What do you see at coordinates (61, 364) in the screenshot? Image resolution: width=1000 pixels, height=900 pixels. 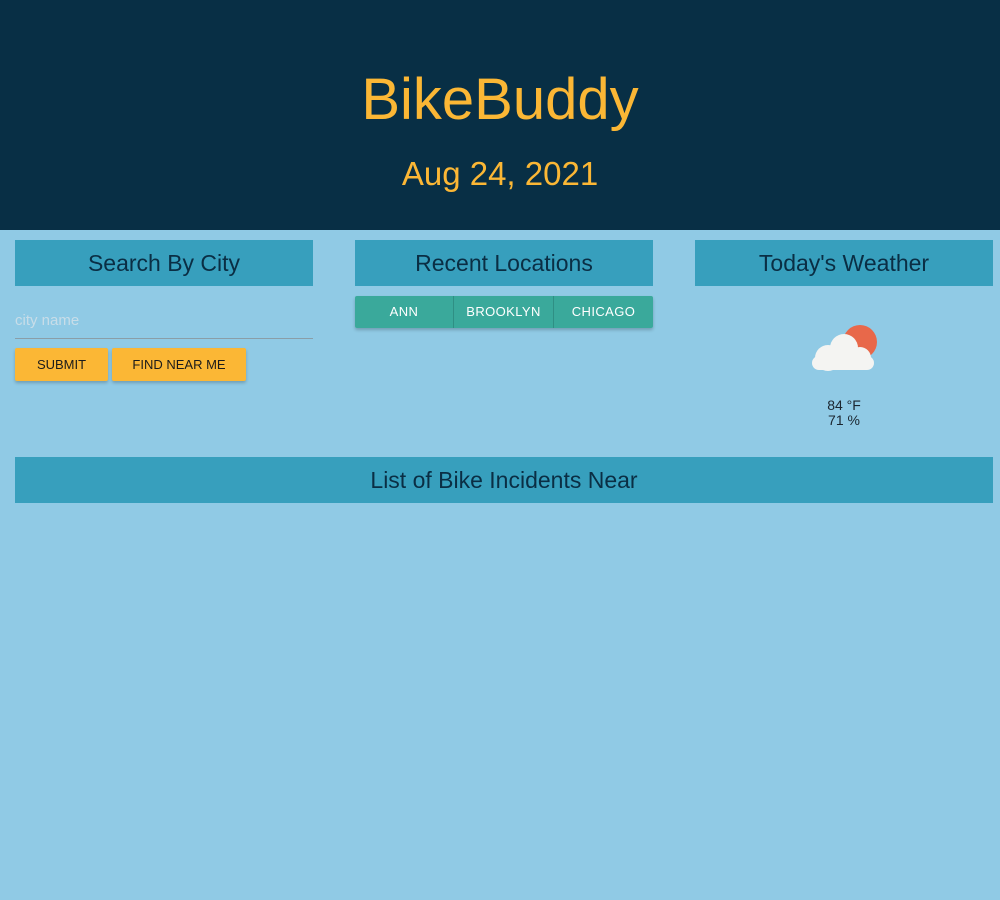 I see `submit-button: SUBMIT` at bounding box center [61, 364].